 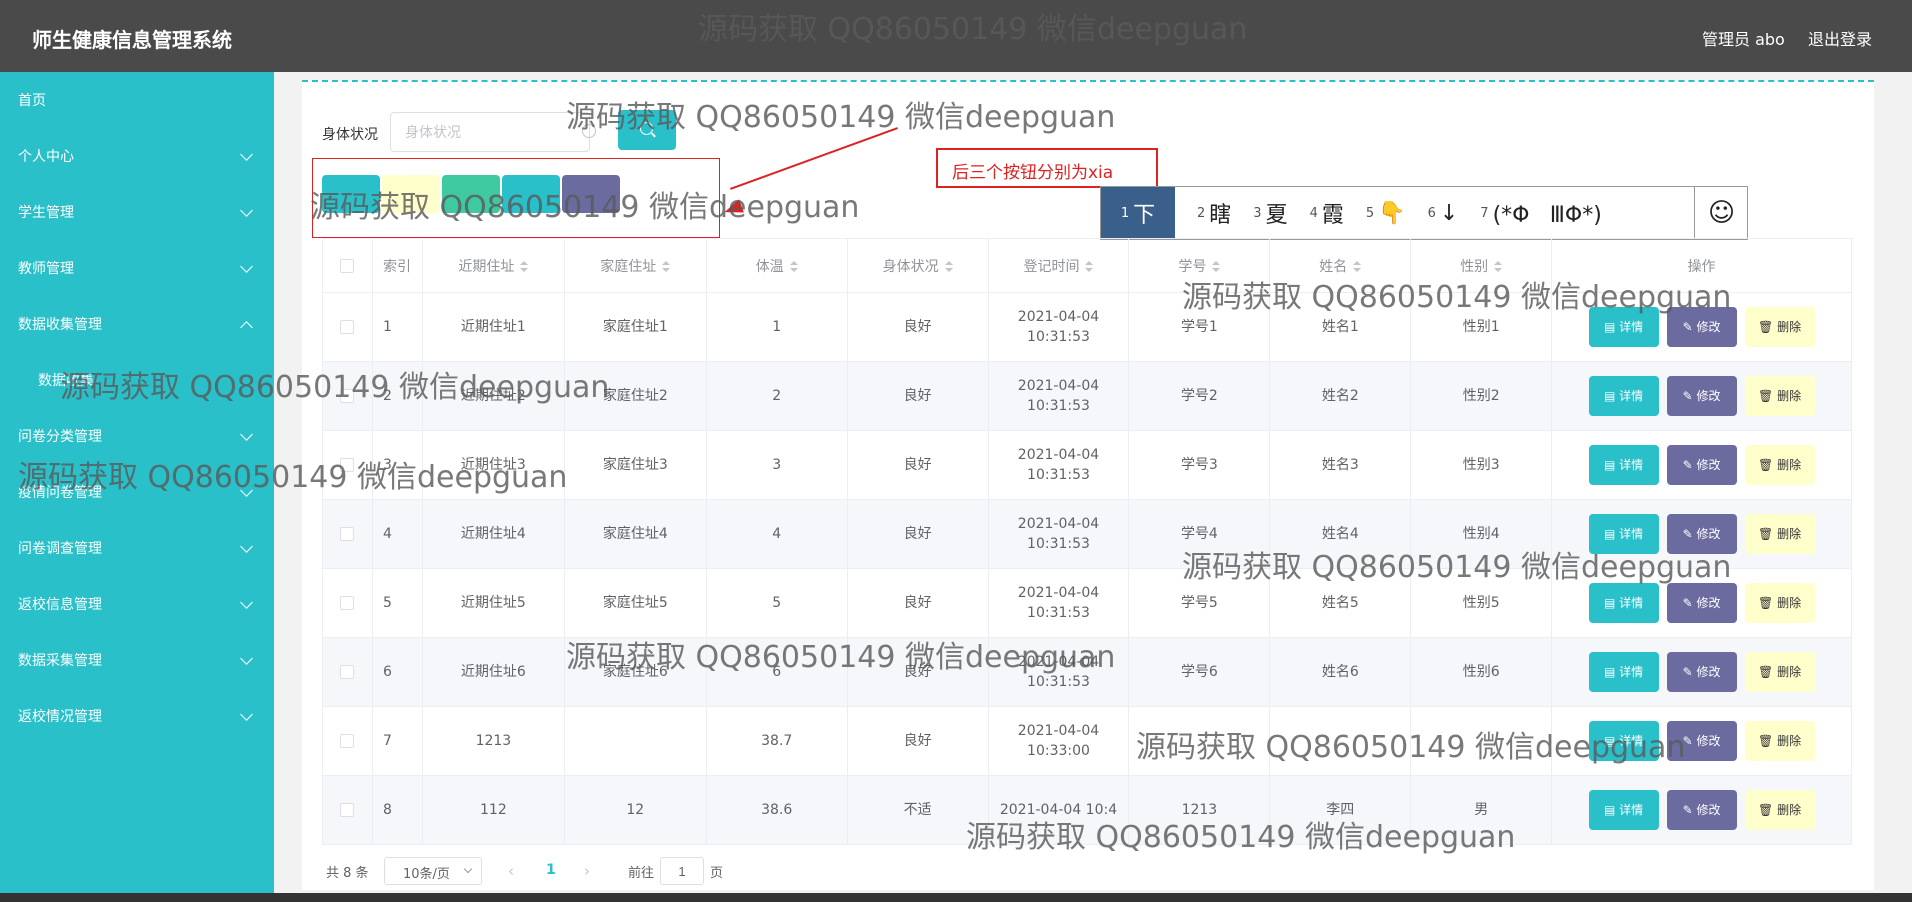 I want to click on cell-name: 姓名3, so click(x=1340, y=465).